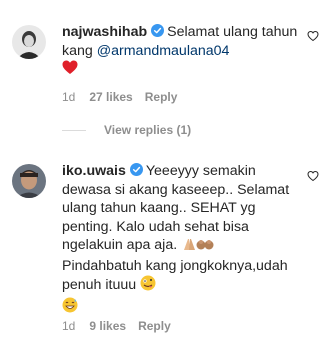 Image resolution: width=324 pixels, height=346 pixels. I want to click on folded-hands-emoji-icon, so click(198, 247).